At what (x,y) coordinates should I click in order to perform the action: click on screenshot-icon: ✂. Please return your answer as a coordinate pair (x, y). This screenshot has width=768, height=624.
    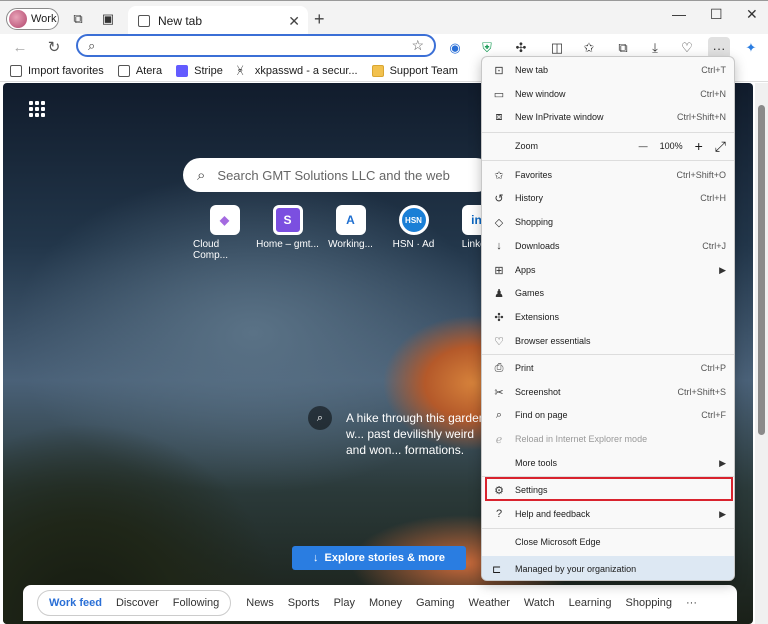
    Looking at the image, I should click on (499, 392).